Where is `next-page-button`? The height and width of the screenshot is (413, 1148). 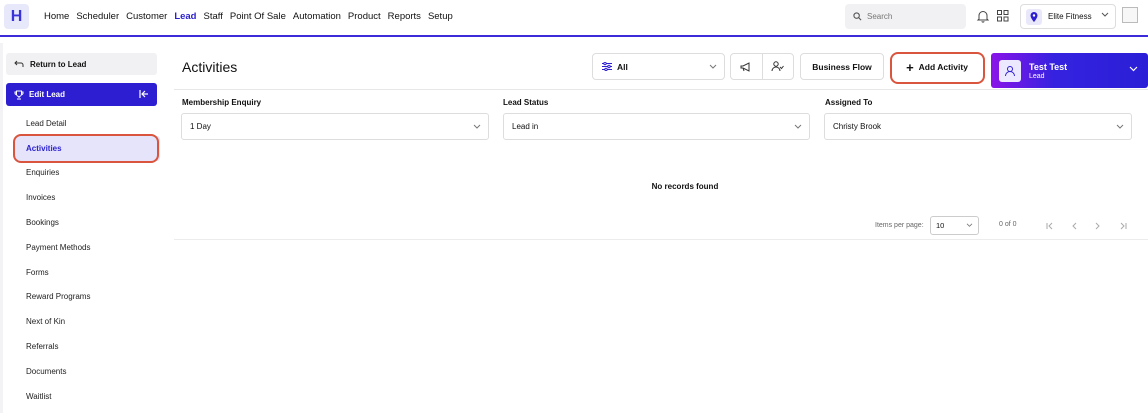
next-page-button is located at coordinates (1098, 226).